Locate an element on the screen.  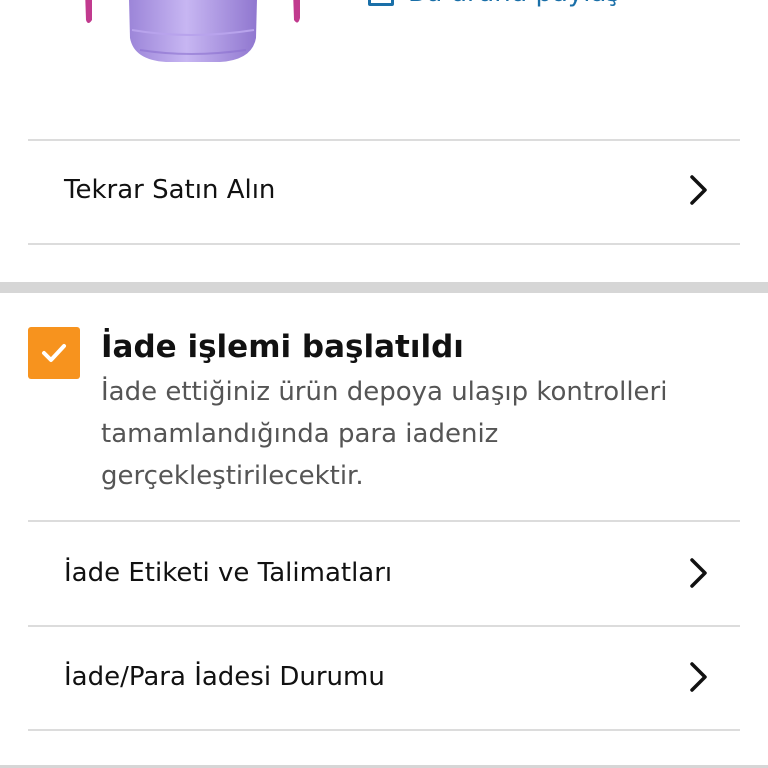
product-image is located at coordinates (190, 35).